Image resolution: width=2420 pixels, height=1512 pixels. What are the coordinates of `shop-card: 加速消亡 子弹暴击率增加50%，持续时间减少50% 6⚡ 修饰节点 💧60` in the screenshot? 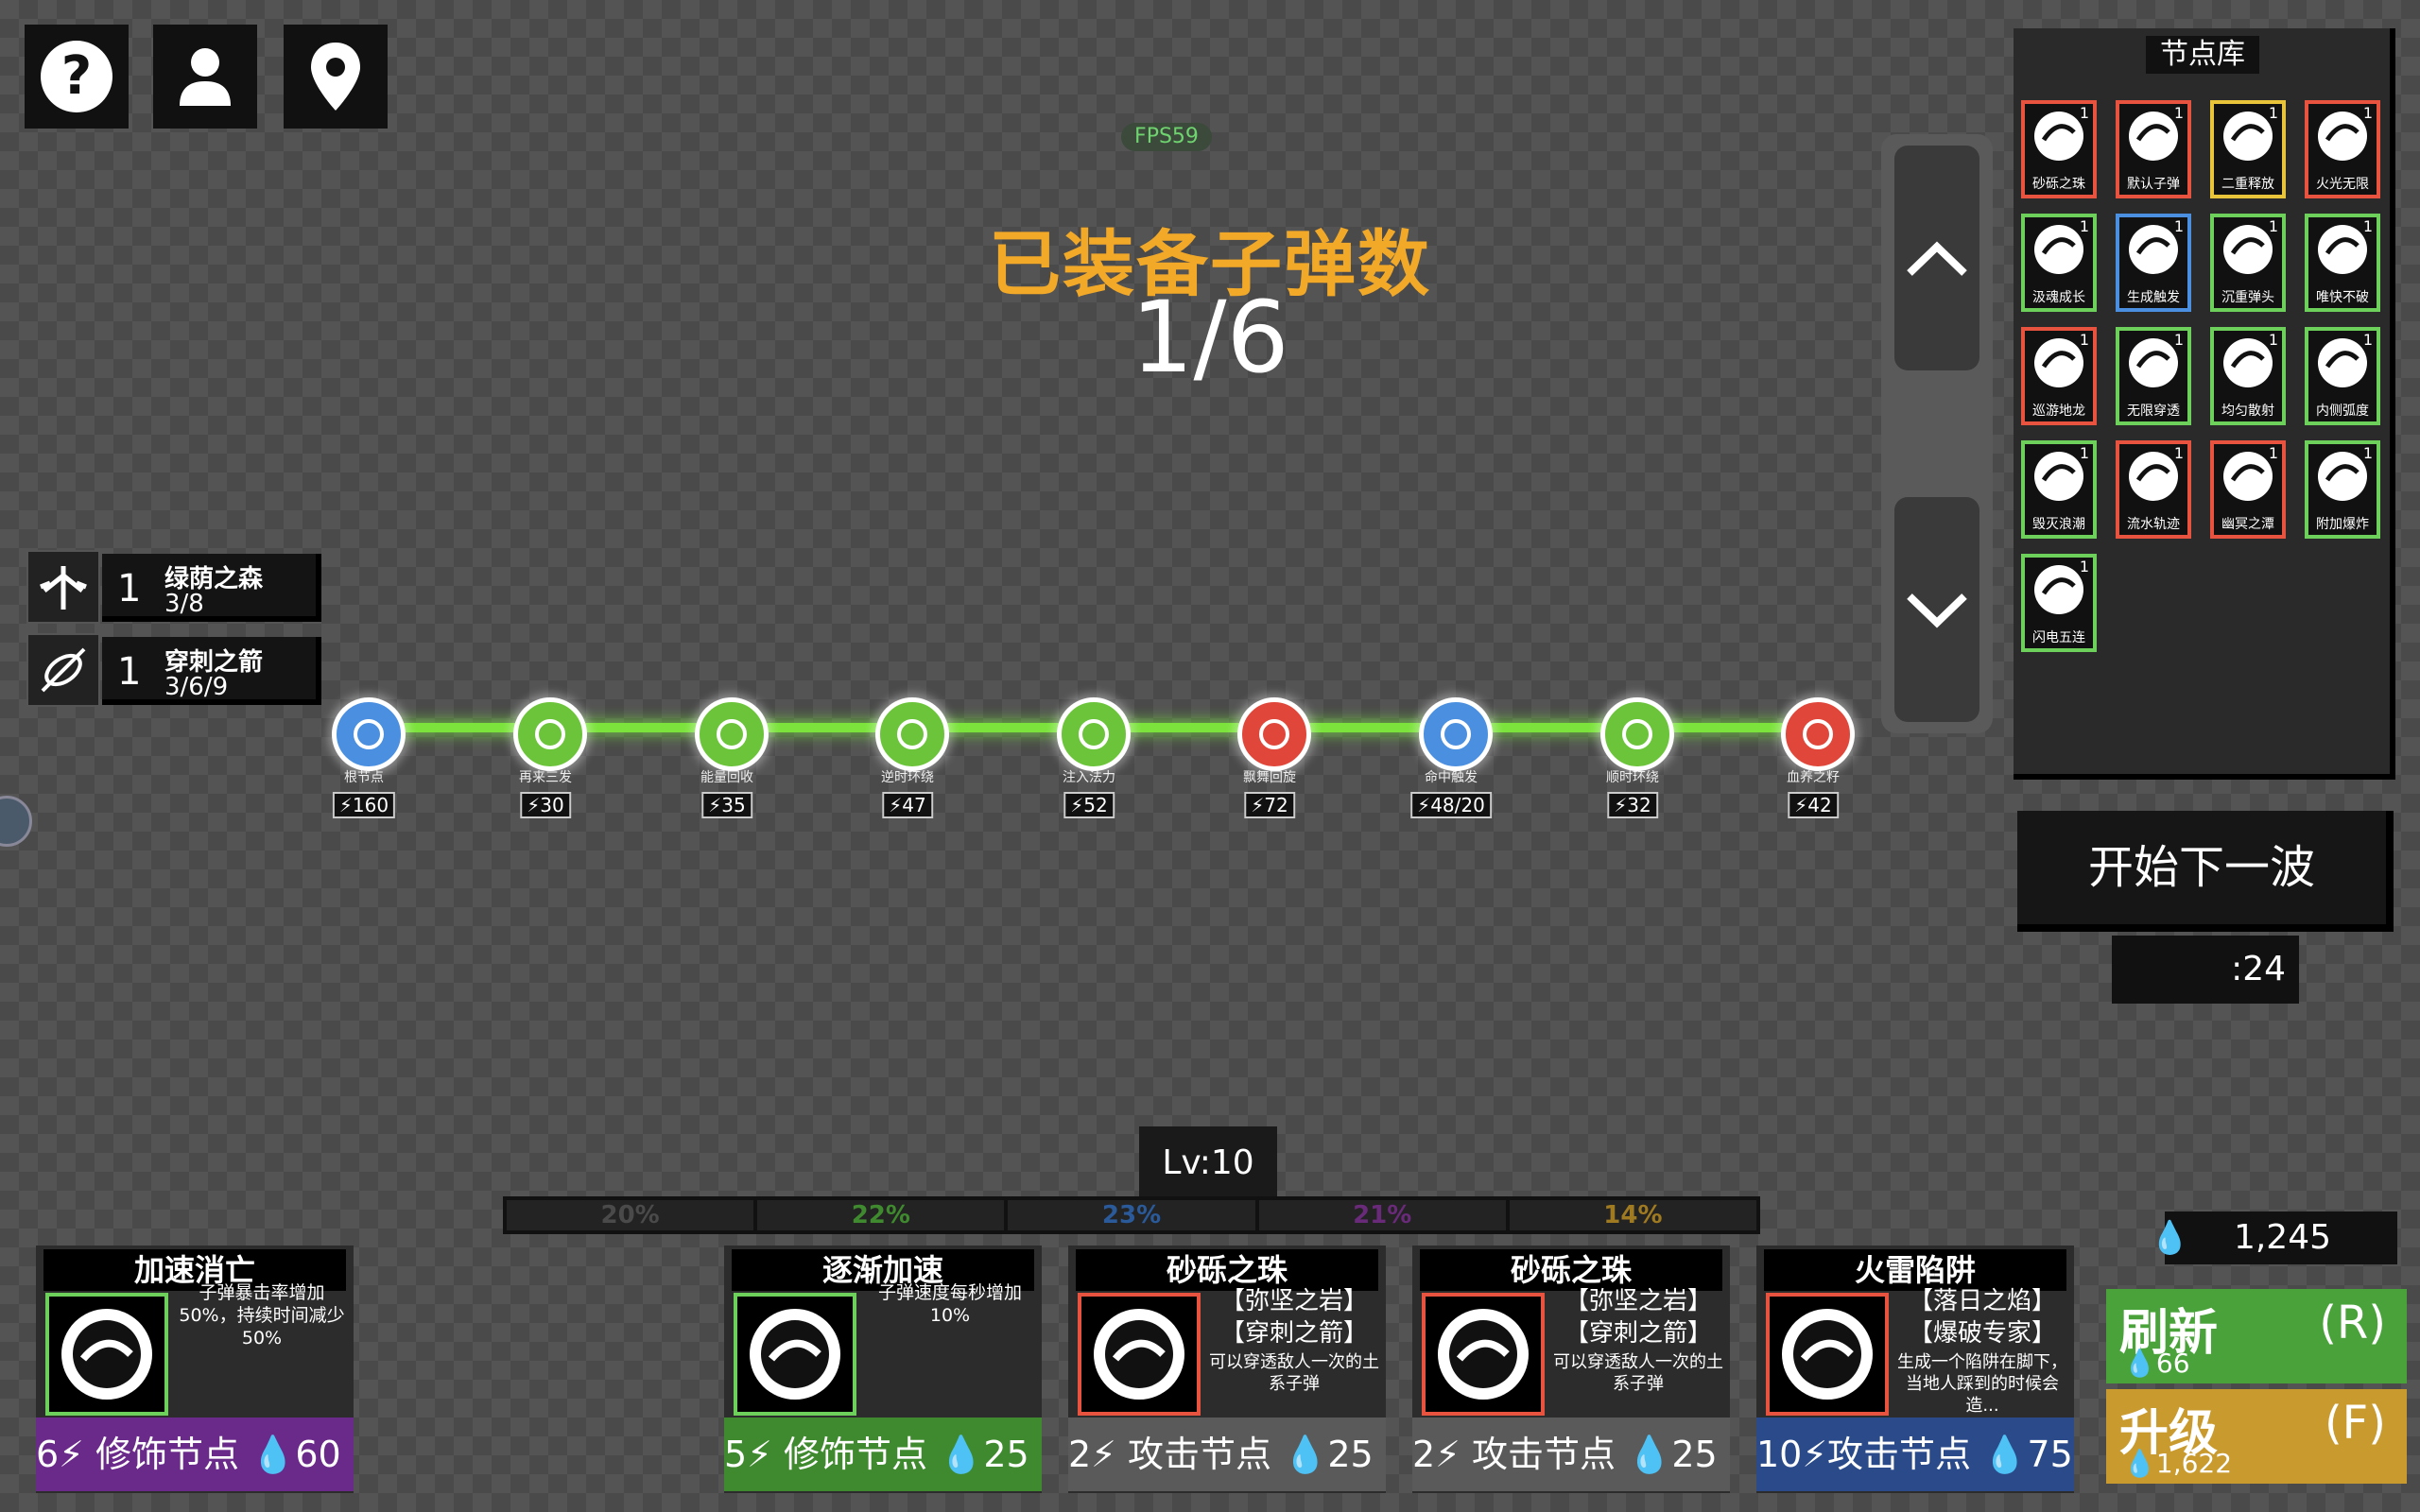 It's located at (195, 1369).